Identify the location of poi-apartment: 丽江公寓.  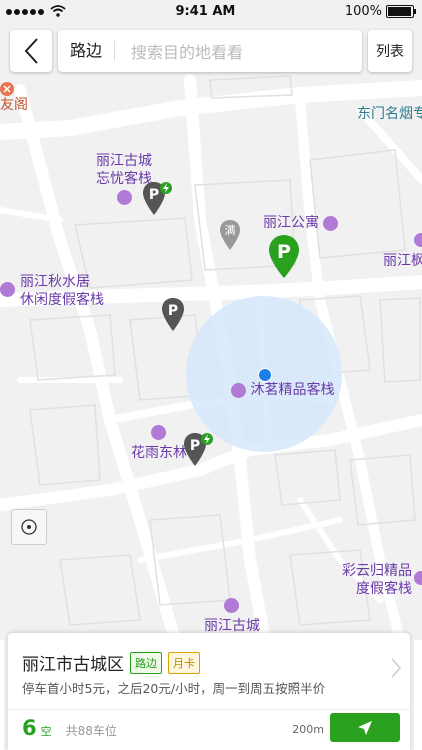
(301, 223).